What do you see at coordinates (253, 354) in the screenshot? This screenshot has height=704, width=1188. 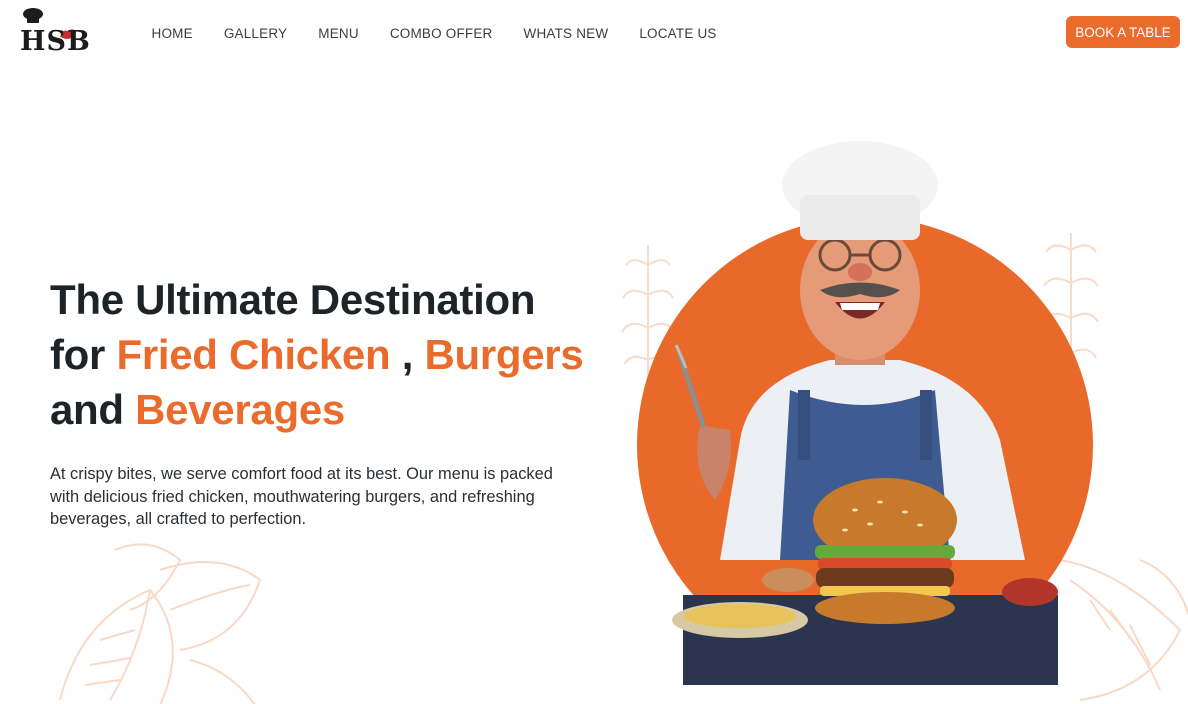 I see `hero-title-fried-chicken: Fried Chicken` at bounding box center [253, 354].